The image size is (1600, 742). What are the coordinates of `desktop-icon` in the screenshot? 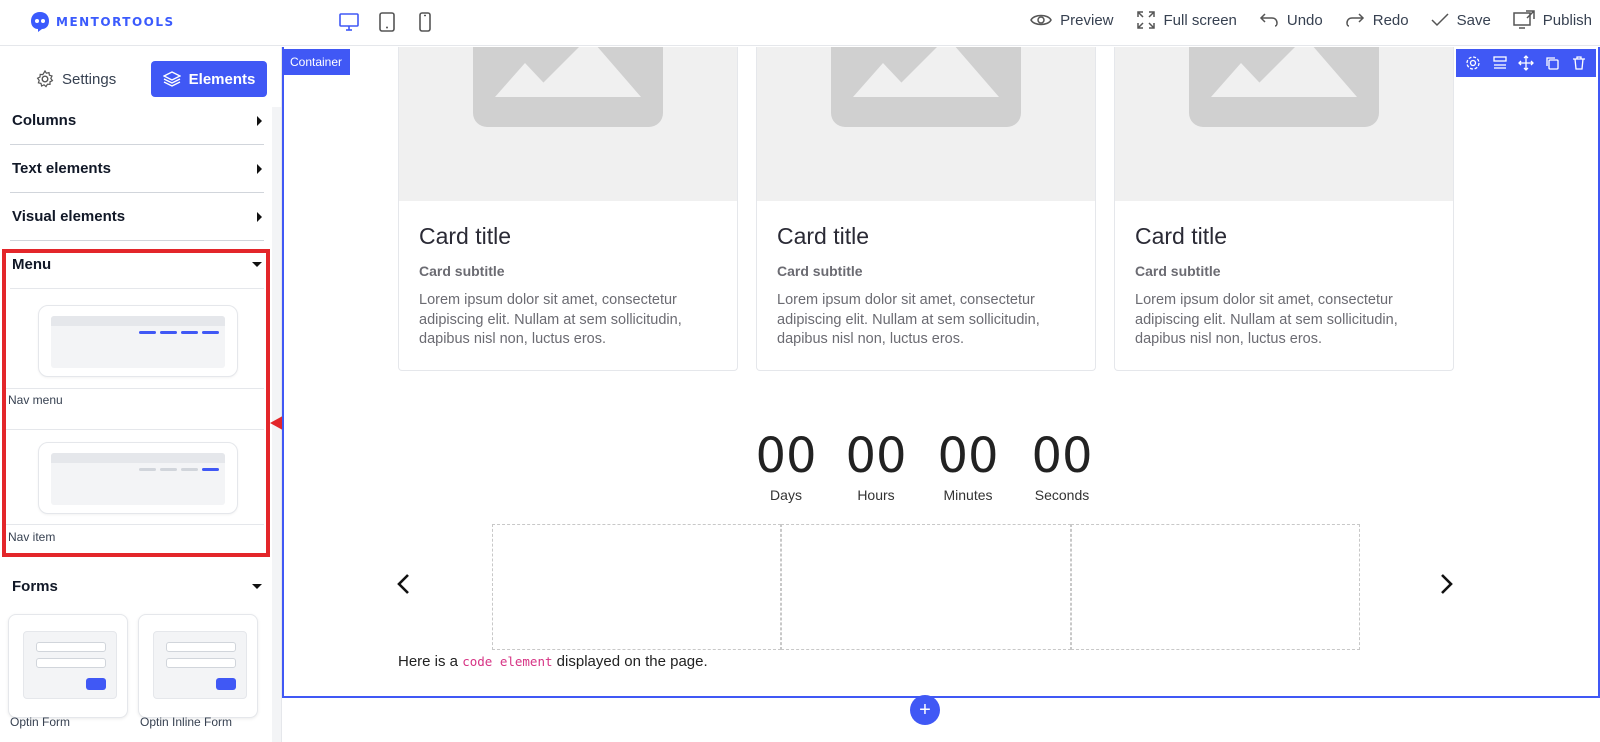 It's located at (349, 22).